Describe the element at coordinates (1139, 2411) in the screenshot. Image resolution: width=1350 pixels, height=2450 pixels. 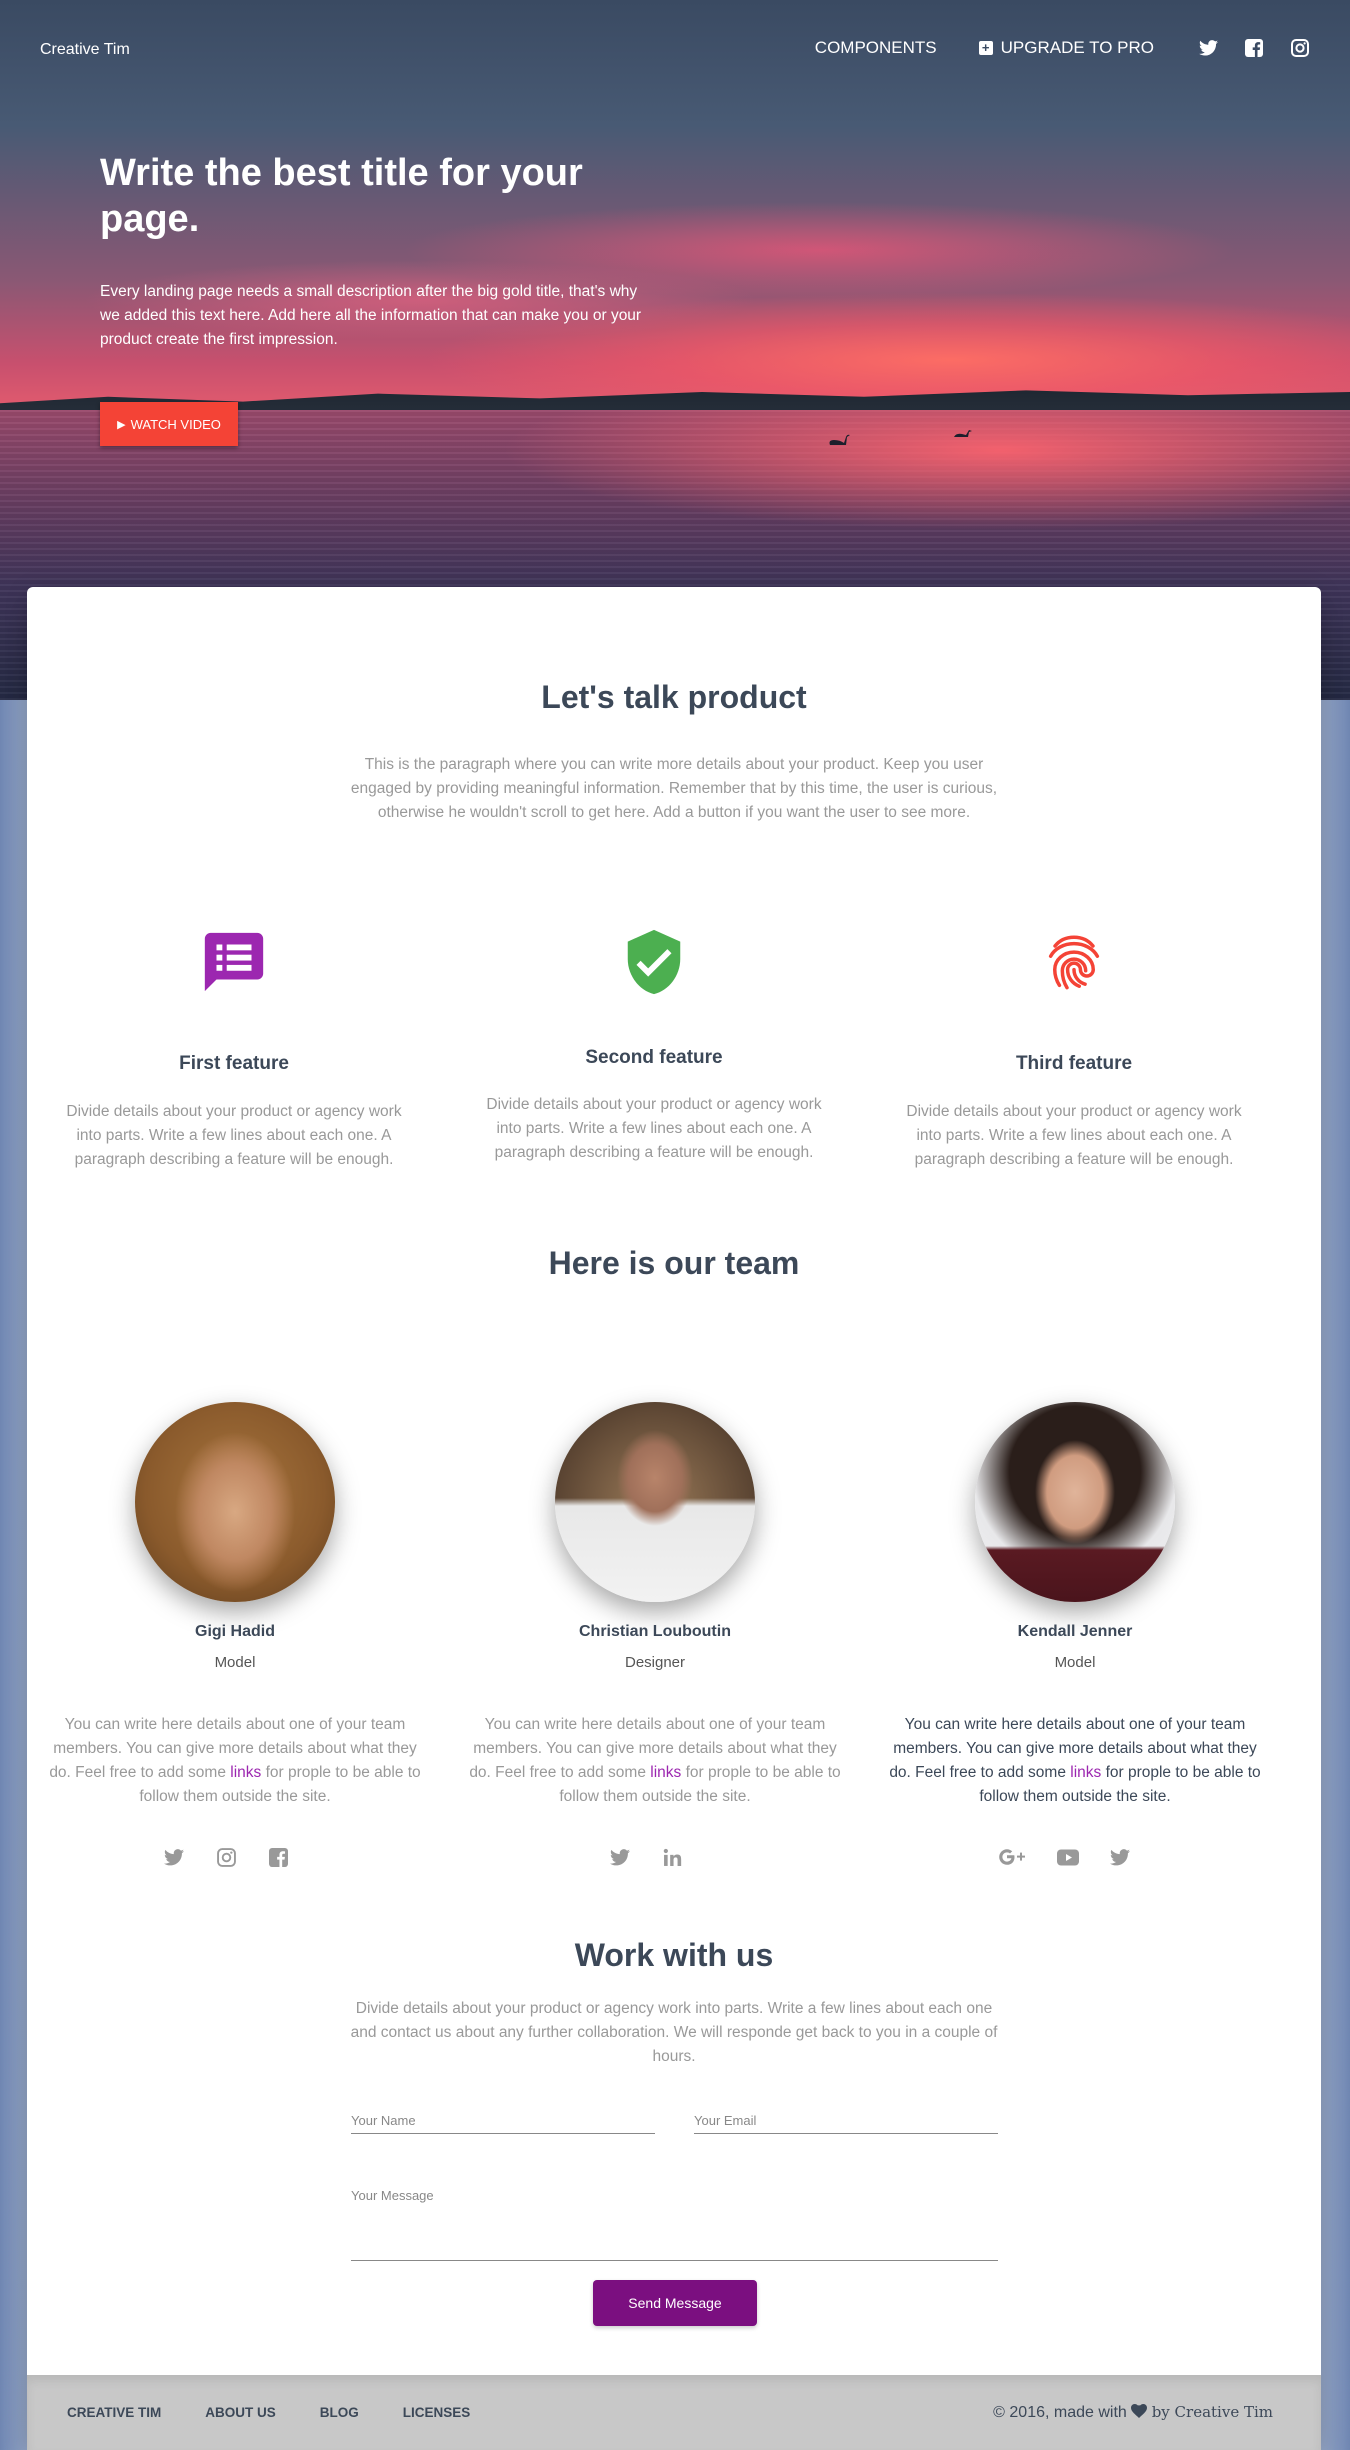
I see `heart-icon` at that location.